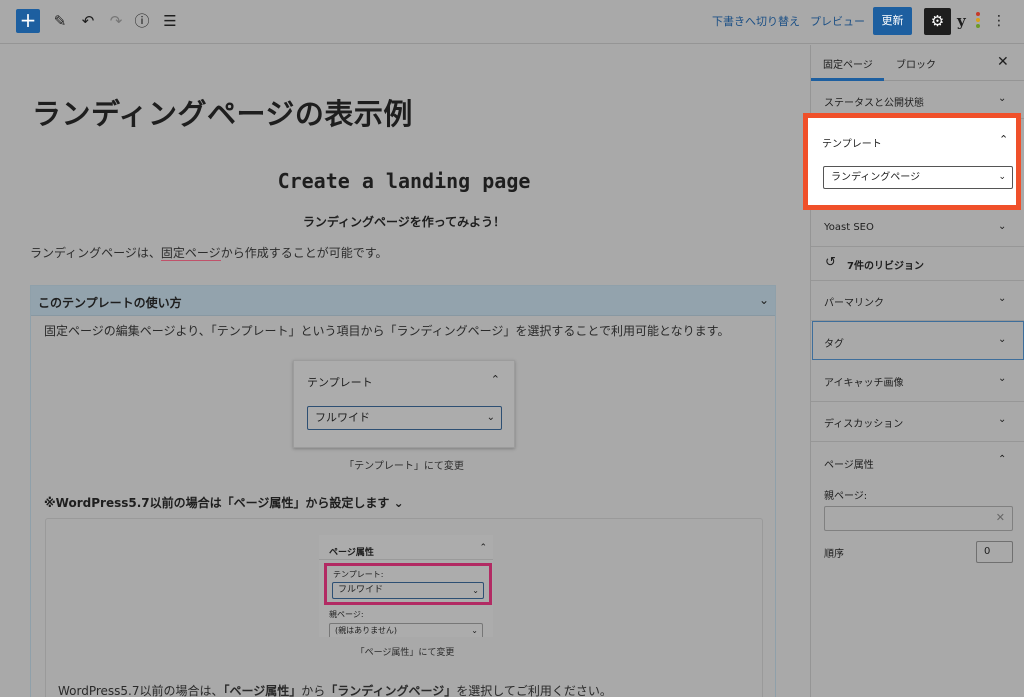 This screenshot has height=697, width=1024. Describe the element at coordinates (262, 690) in the screenshot. I see `bold-text: 「ページ属性」` at that location.